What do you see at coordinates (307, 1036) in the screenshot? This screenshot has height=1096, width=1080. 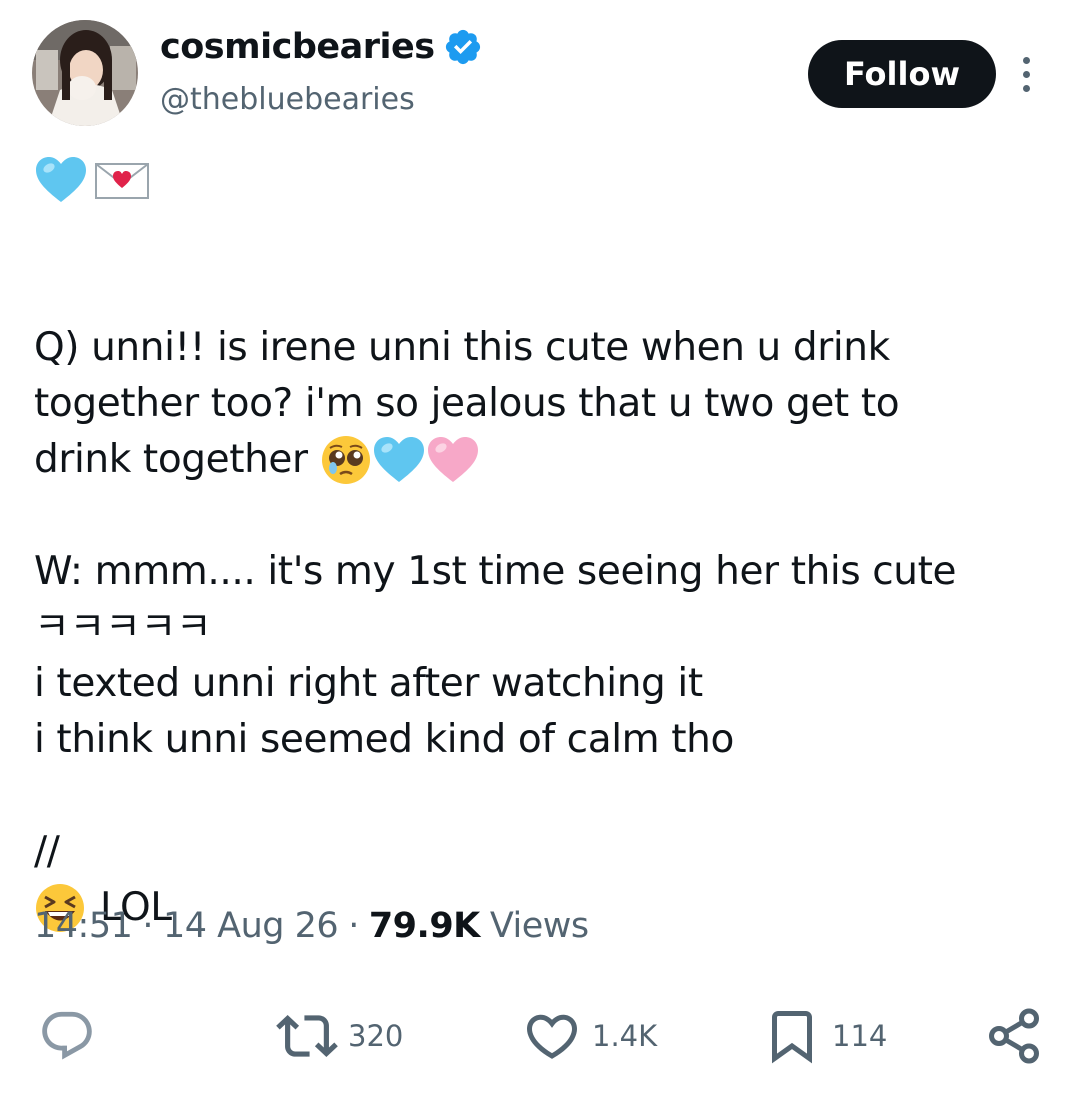 I see `retweet-icon` at bounding box center [307, 1036].